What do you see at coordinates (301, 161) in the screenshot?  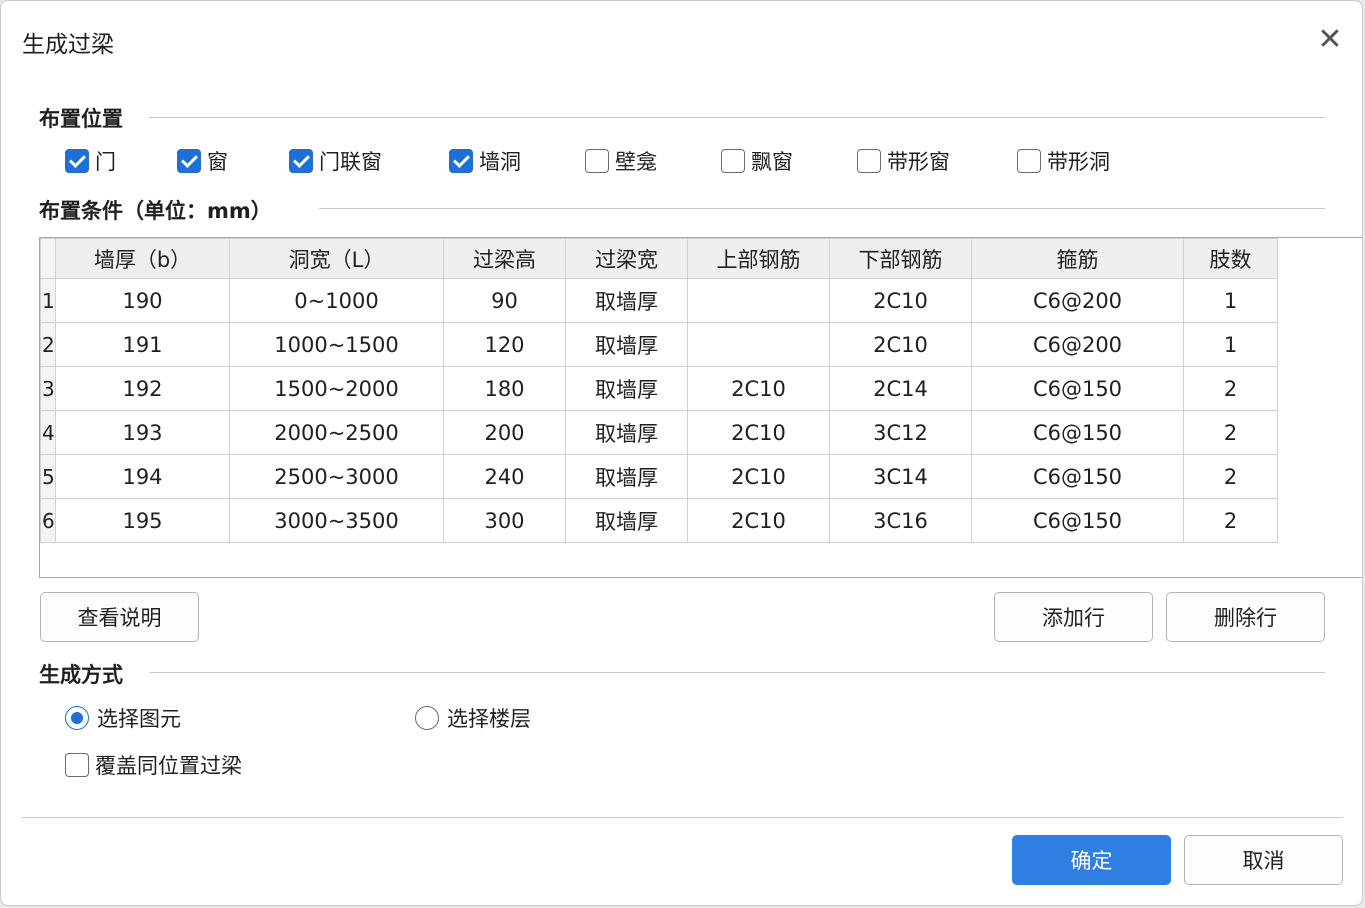 I see `checkbox-door-window-box` at bounding box center [301, 161].